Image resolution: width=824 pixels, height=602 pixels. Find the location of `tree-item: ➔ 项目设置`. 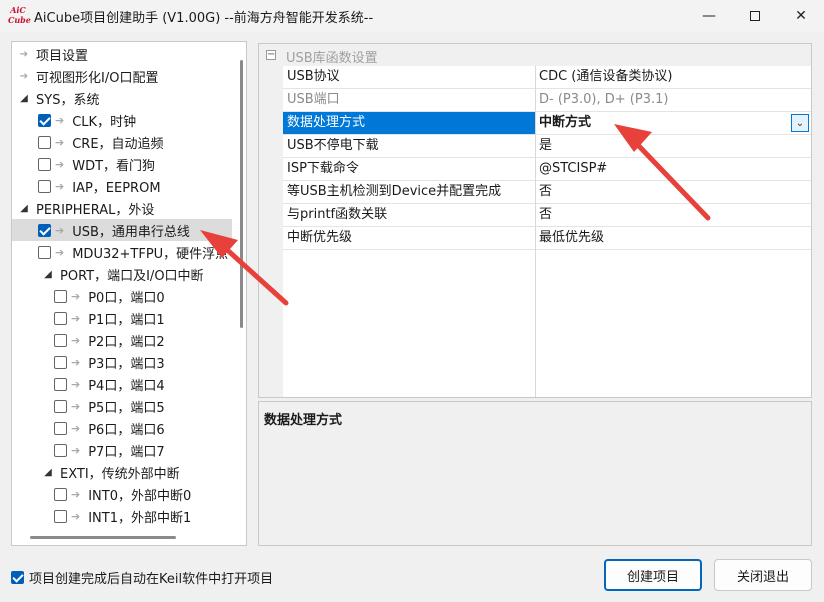

tree-item: ➔ 项目设置 is located at coordinates (124, 54).